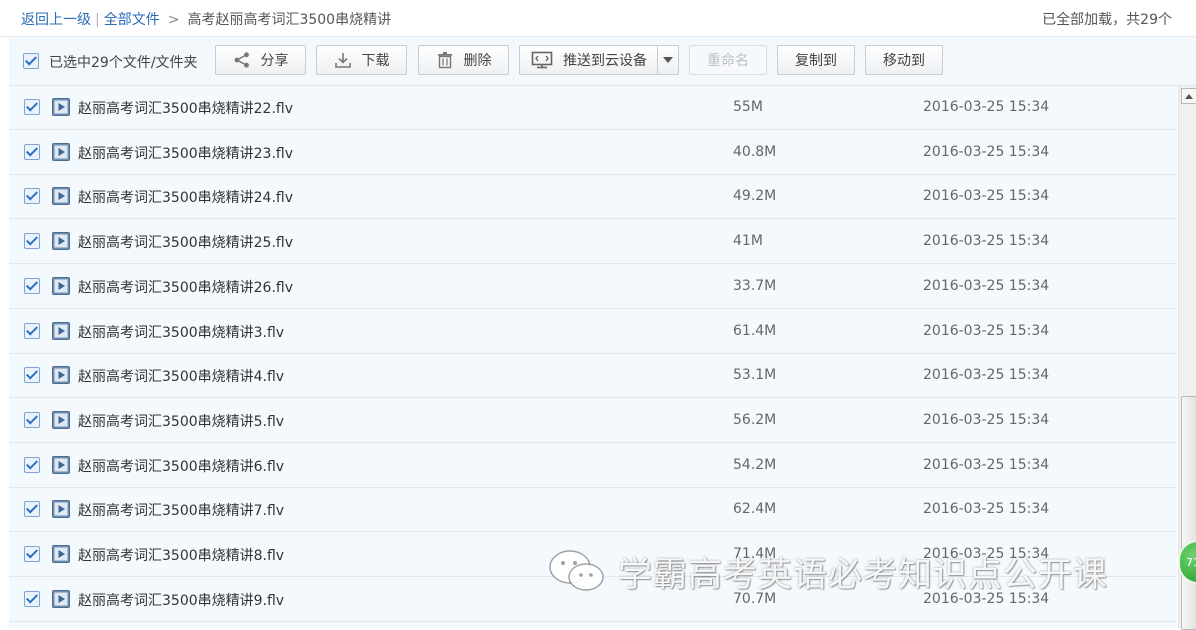  What do you see at coordinates (31, 61) in the screenshot?
I see `select-all-checkbox` at bounding box center [31, 61].